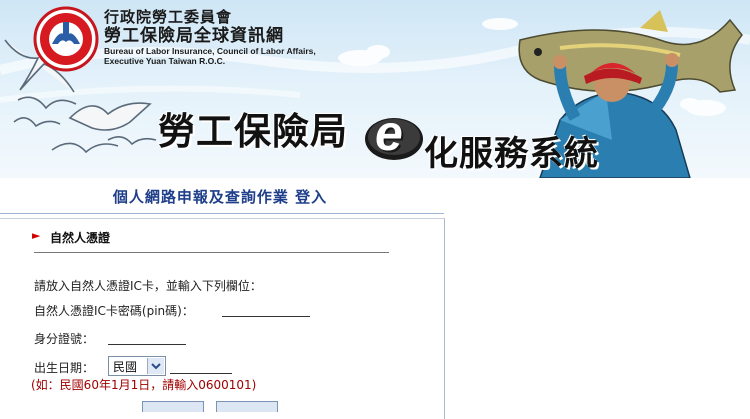 The width and height of the screenshot is (750, 419). What do you see at coordinates (253, 131) in the screenshot?
I see `system-title-left: 勞工保險局` at bounding box center [253, 131].